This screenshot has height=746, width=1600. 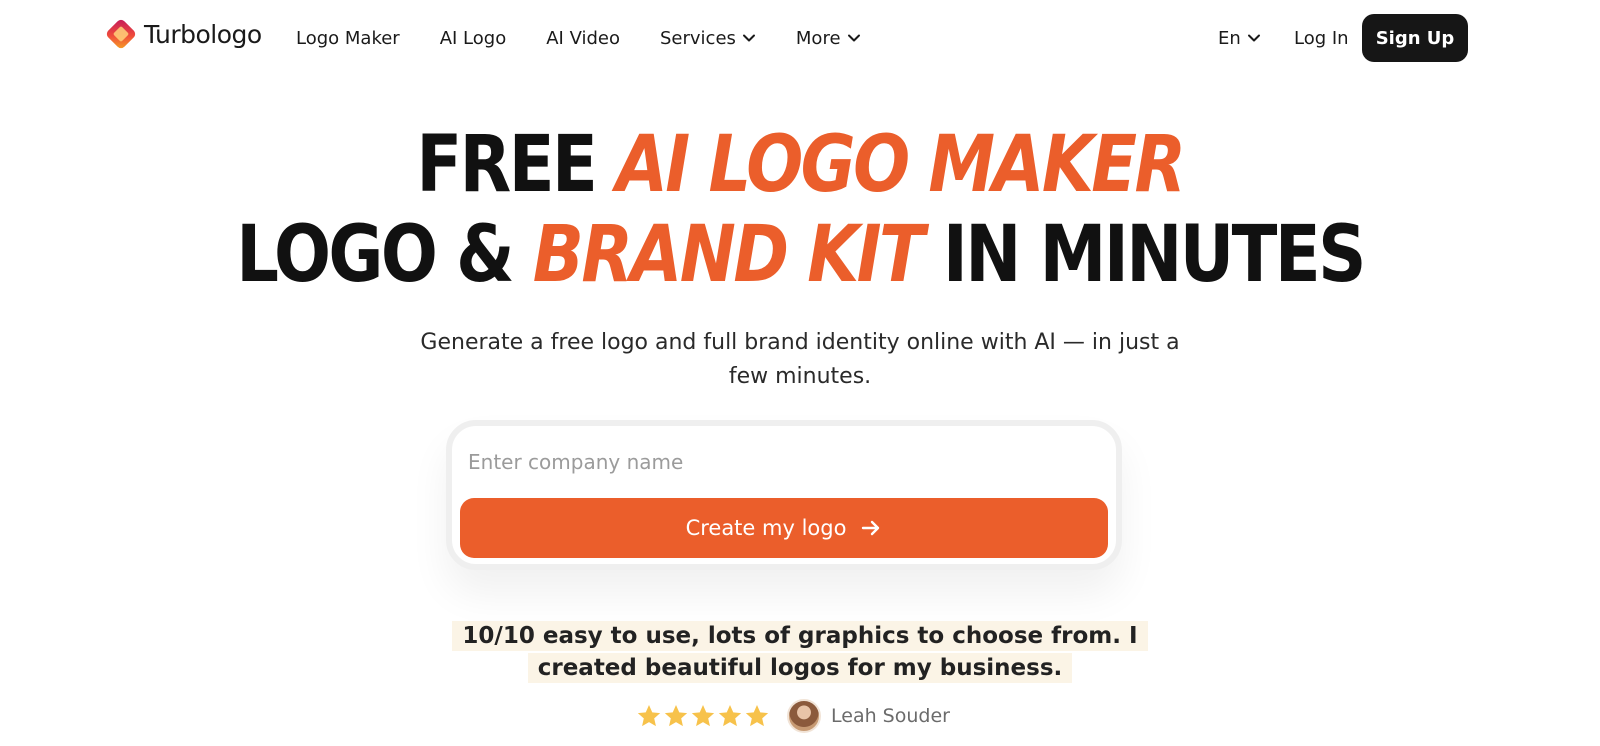 I want to click on nav-item-more: More, so click(x=828, y=38).